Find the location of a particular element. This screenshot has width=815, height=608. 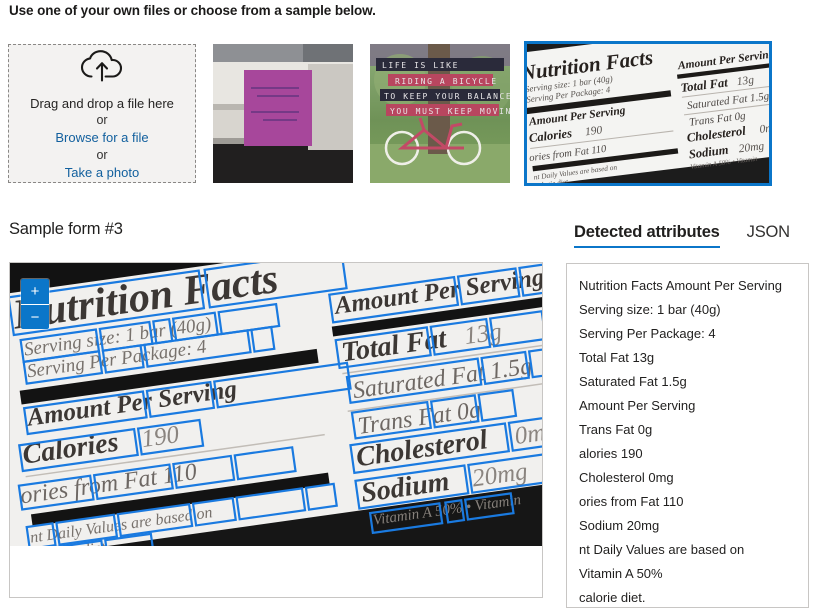

svg-text: RIDING A BICYCLE is located at coordinates (446, 81).